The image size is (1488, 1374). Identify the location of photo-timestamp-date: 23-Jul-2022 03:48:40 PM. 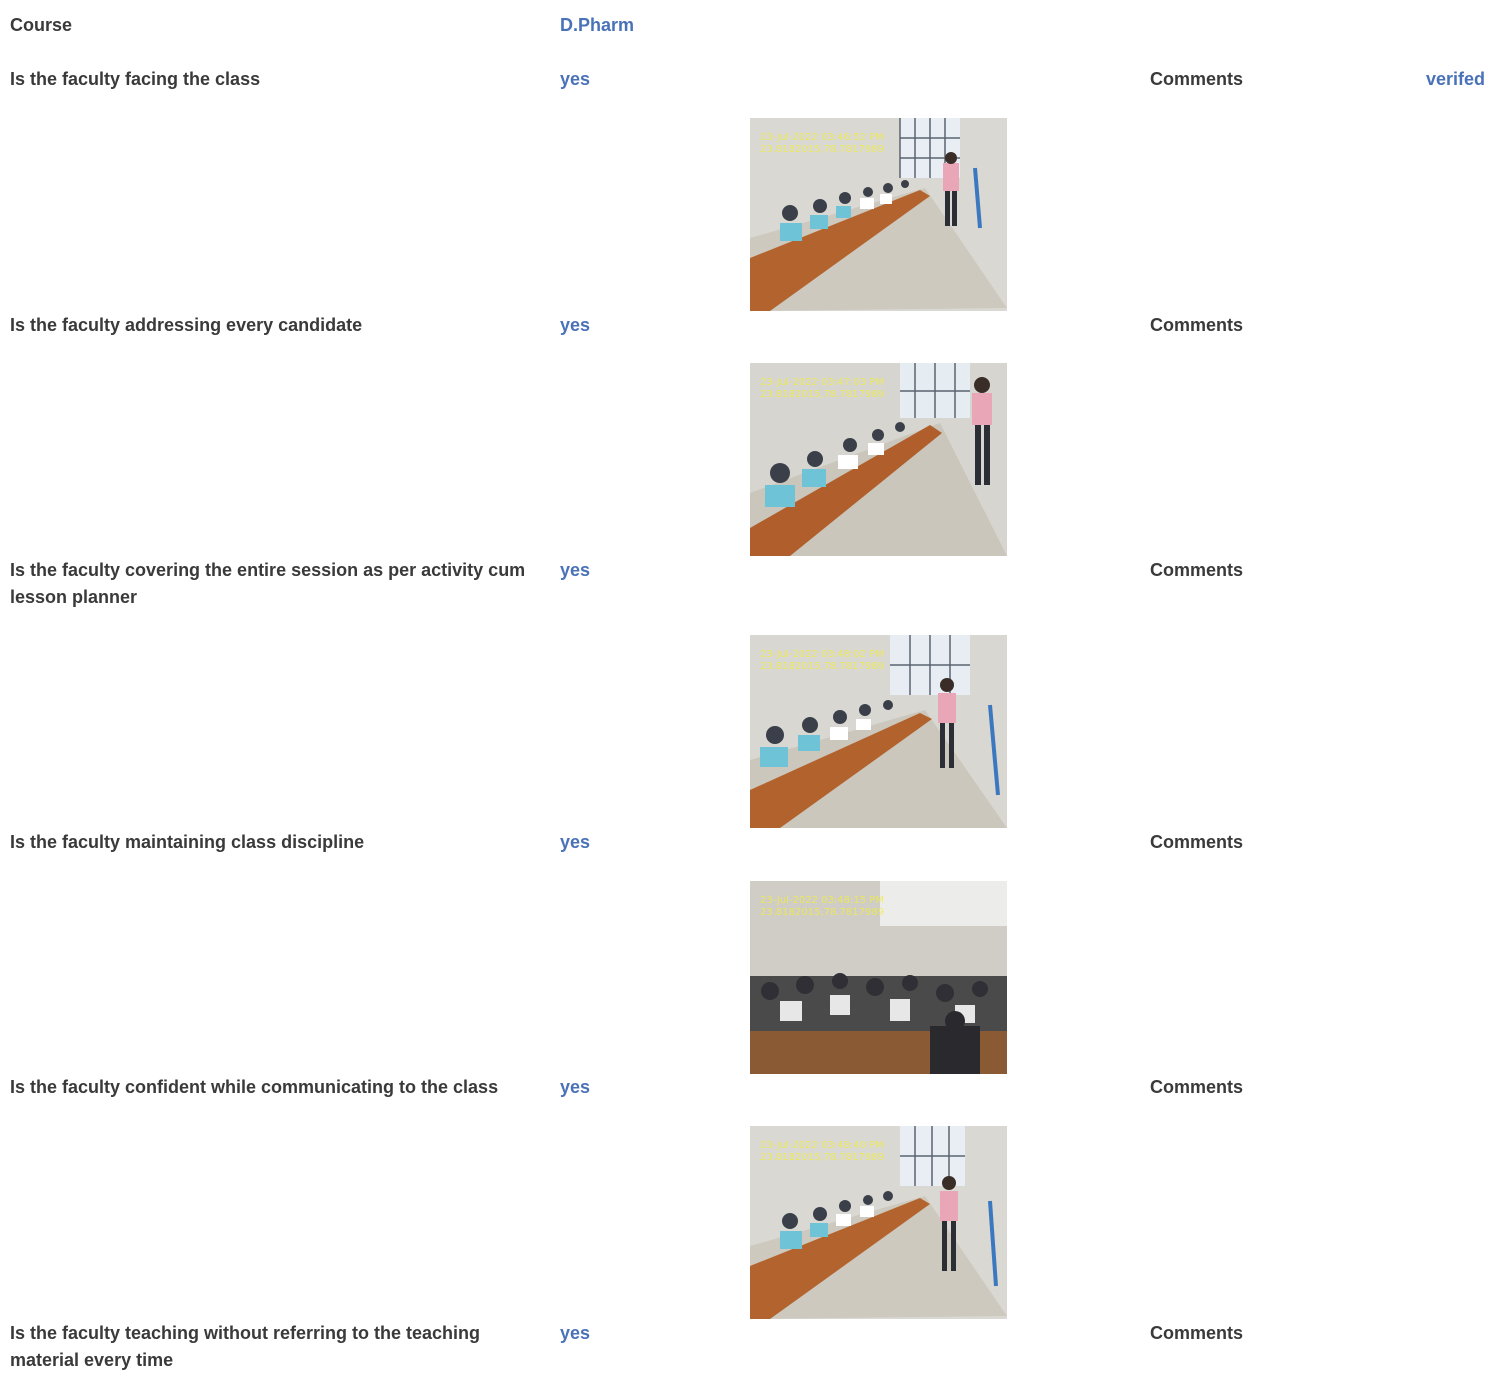
(822, 1145).